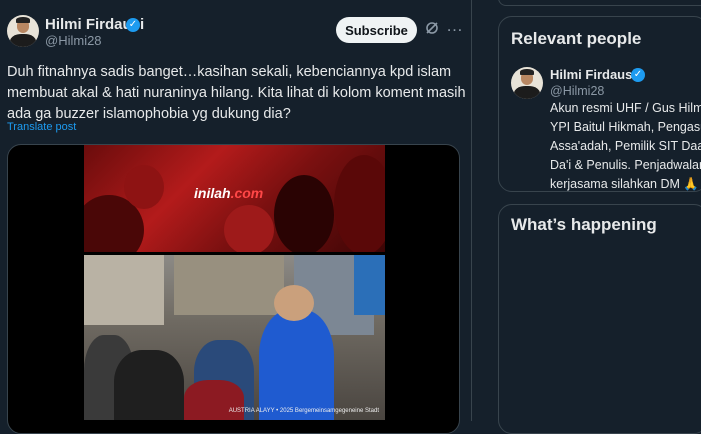 This screenshot has height=434, width=701. Describe the element at coordinates (376, 30) in the screenshot. I see `subscribe-button: Subscribe` at that location.